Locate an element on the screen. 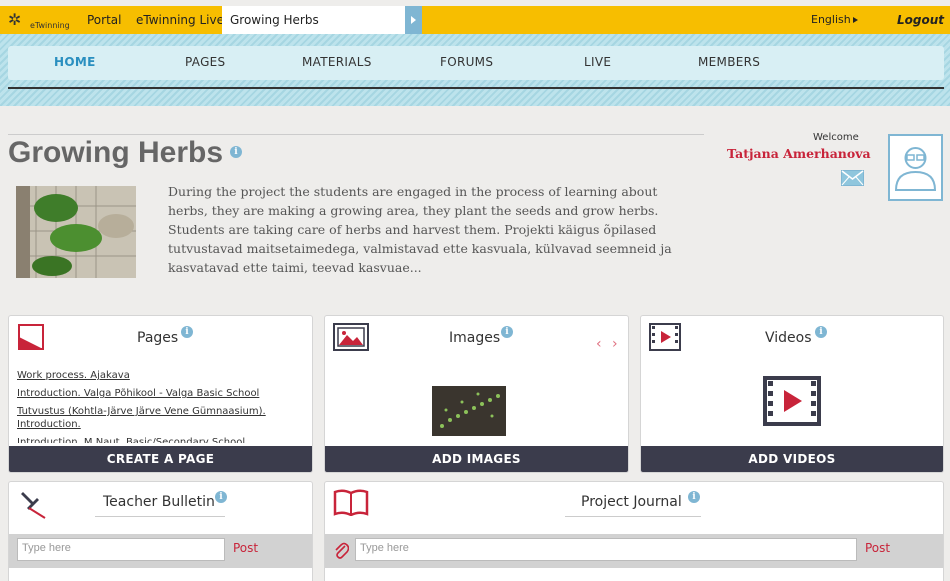 This screenshot has height=581, width=950. nav-live: LIVE is located at coordinates (597, 62).